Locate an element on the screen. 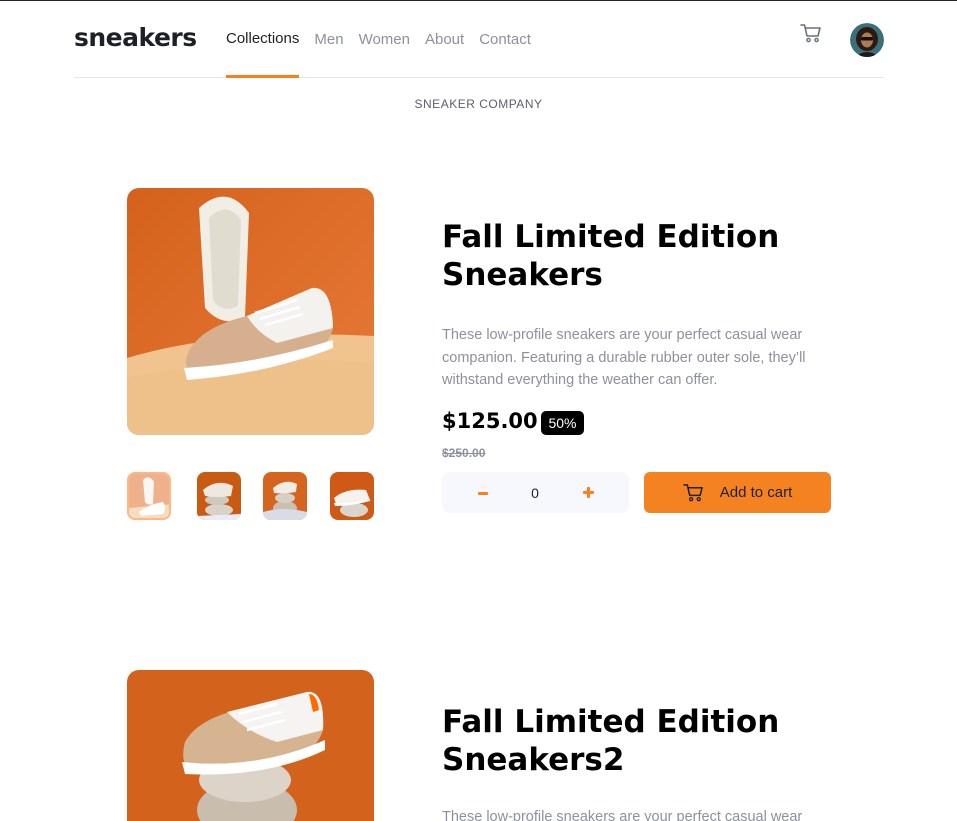 Image resolution: width=957 pixels, height=821 pixels. logo: sneakers is located at coordinates (135, 37).